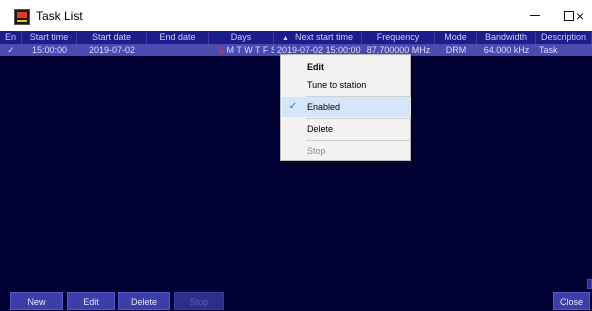 Image resolution: width=592 pixels, height=311 pixels. I want to click on cell-days-weekdays: M T W T F S, so click(250, 50).